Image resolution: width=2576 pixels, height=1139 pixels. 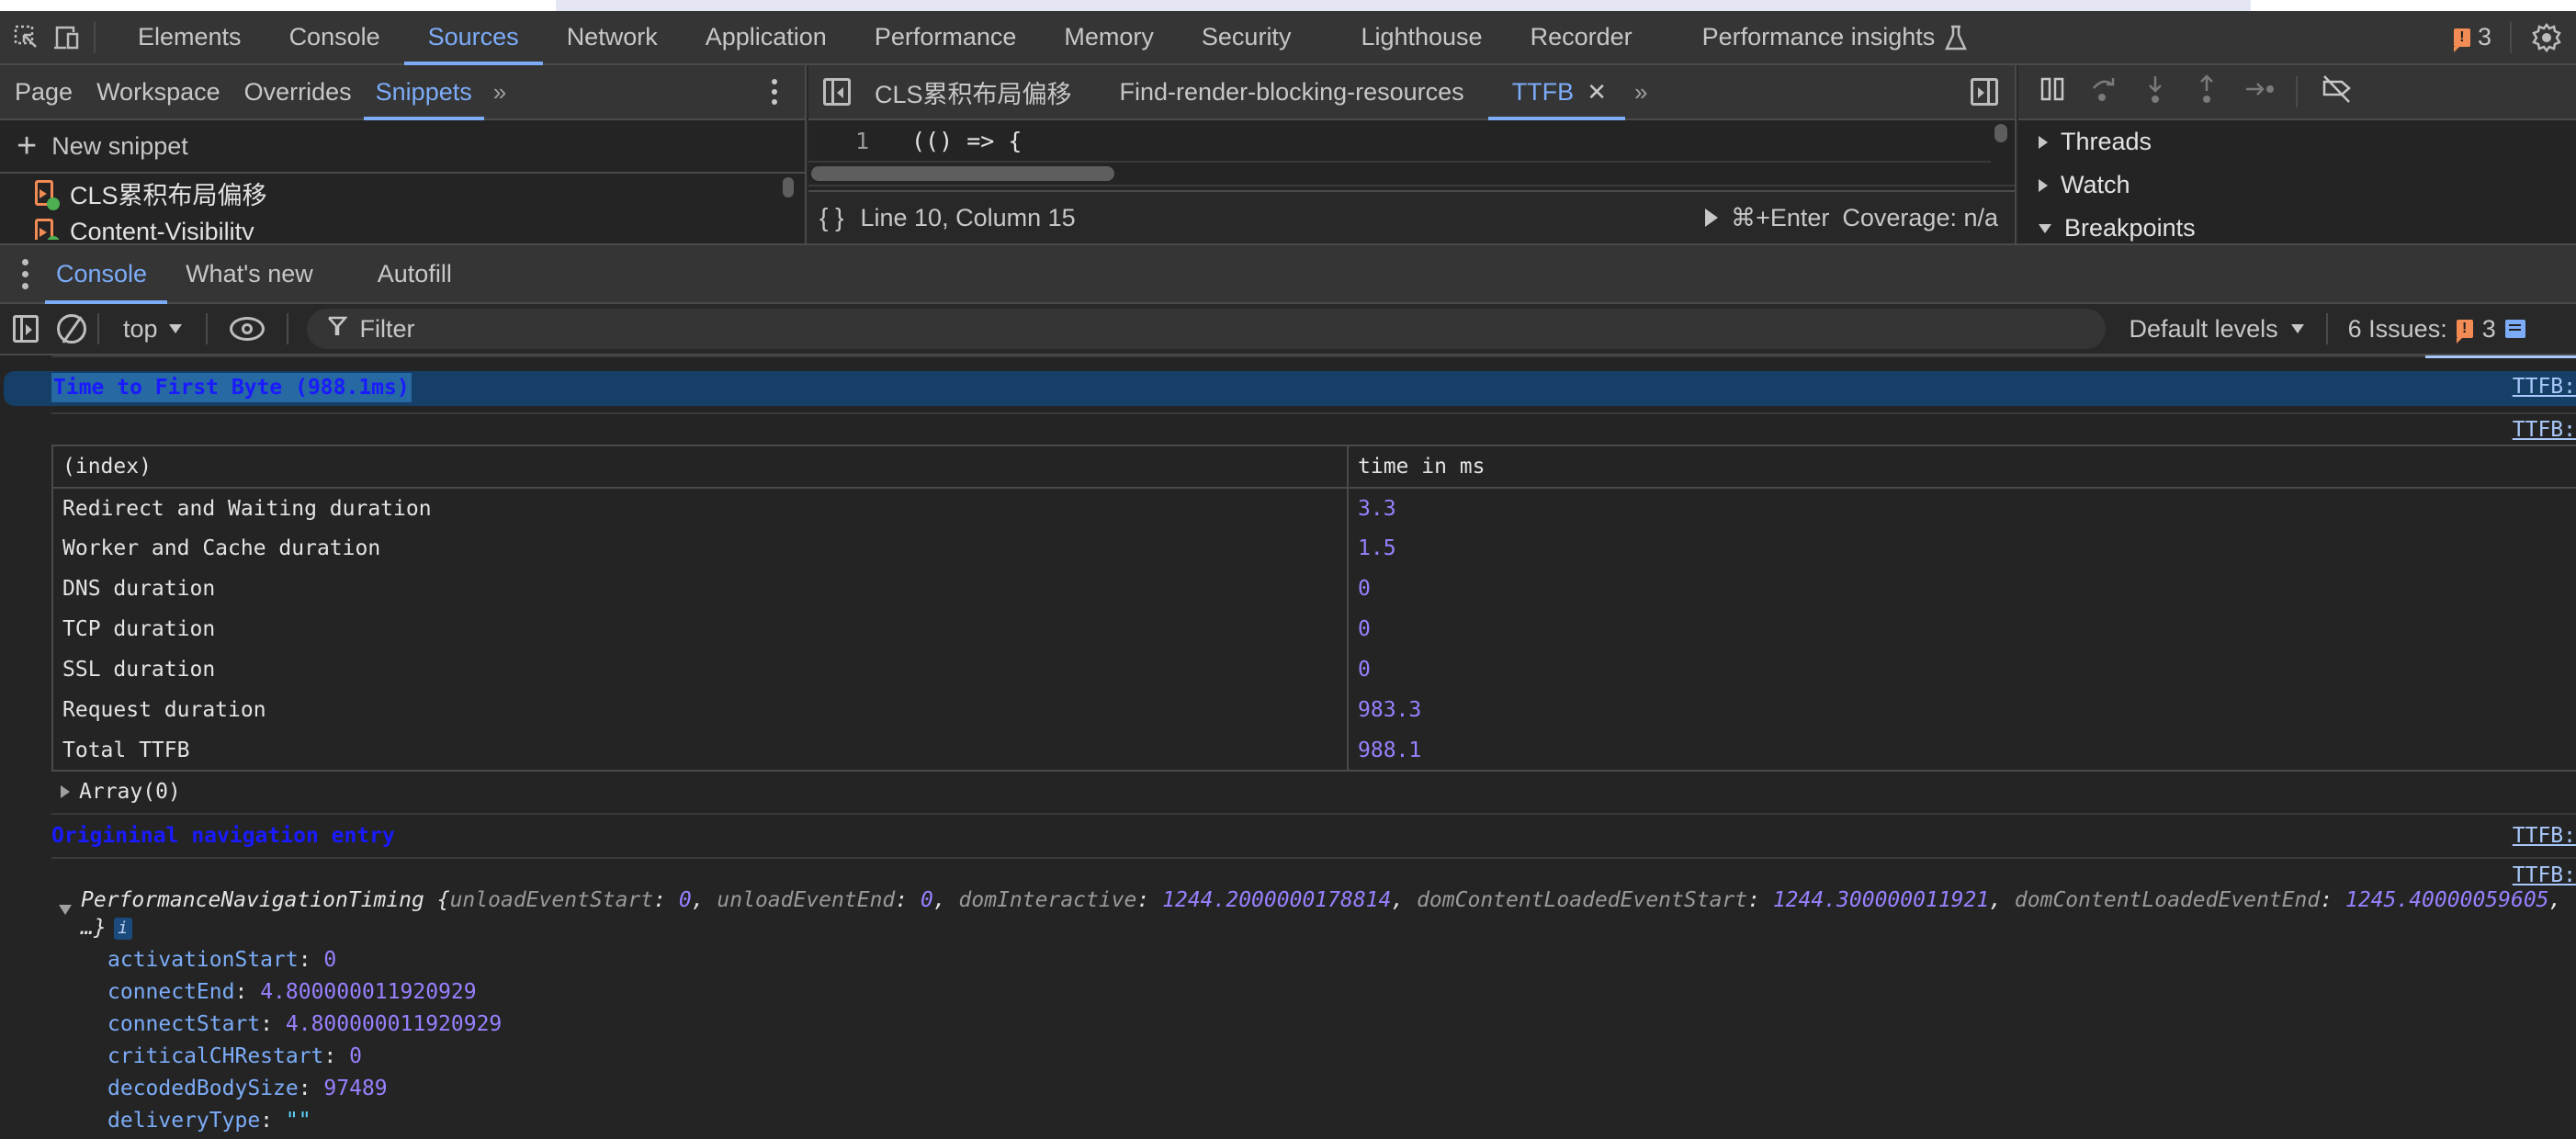 What do you see at coordinates (414, 274) in the screenshot?
I see `drawer-tab-autofill: Autofill` at bounding box center [414, 274].